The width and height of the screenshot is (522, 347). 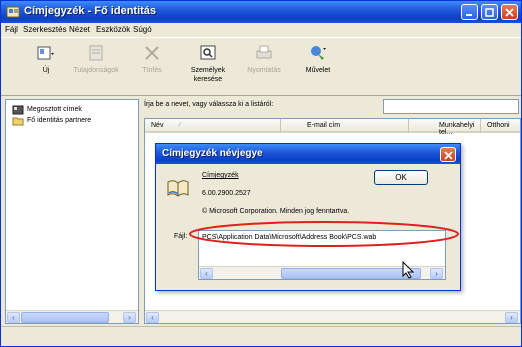 I want to click on print-button: Nyomtatás, so click(x=264, y=67).